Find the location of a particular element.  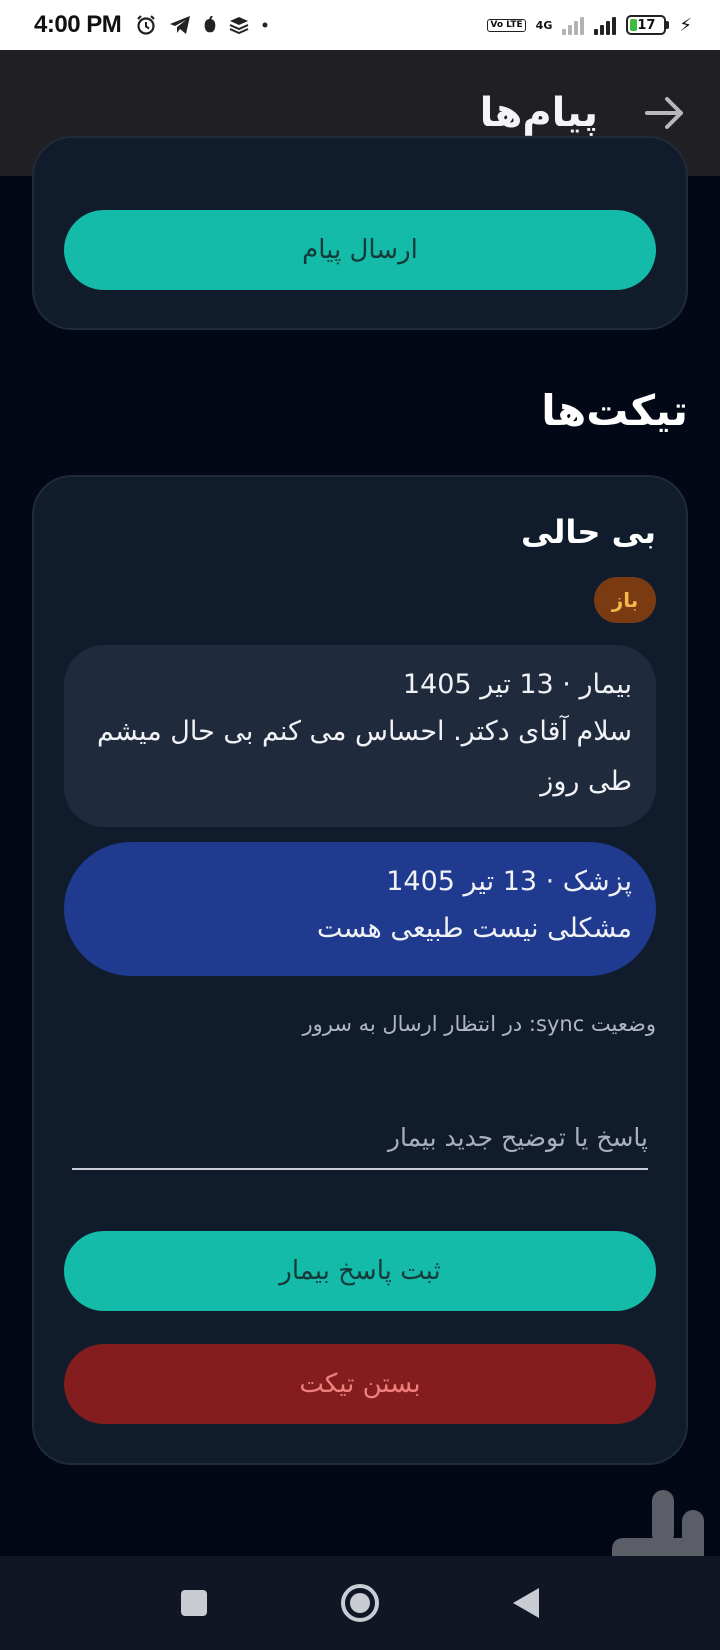

arrow-right-icon is located at coordinates (664, 113).